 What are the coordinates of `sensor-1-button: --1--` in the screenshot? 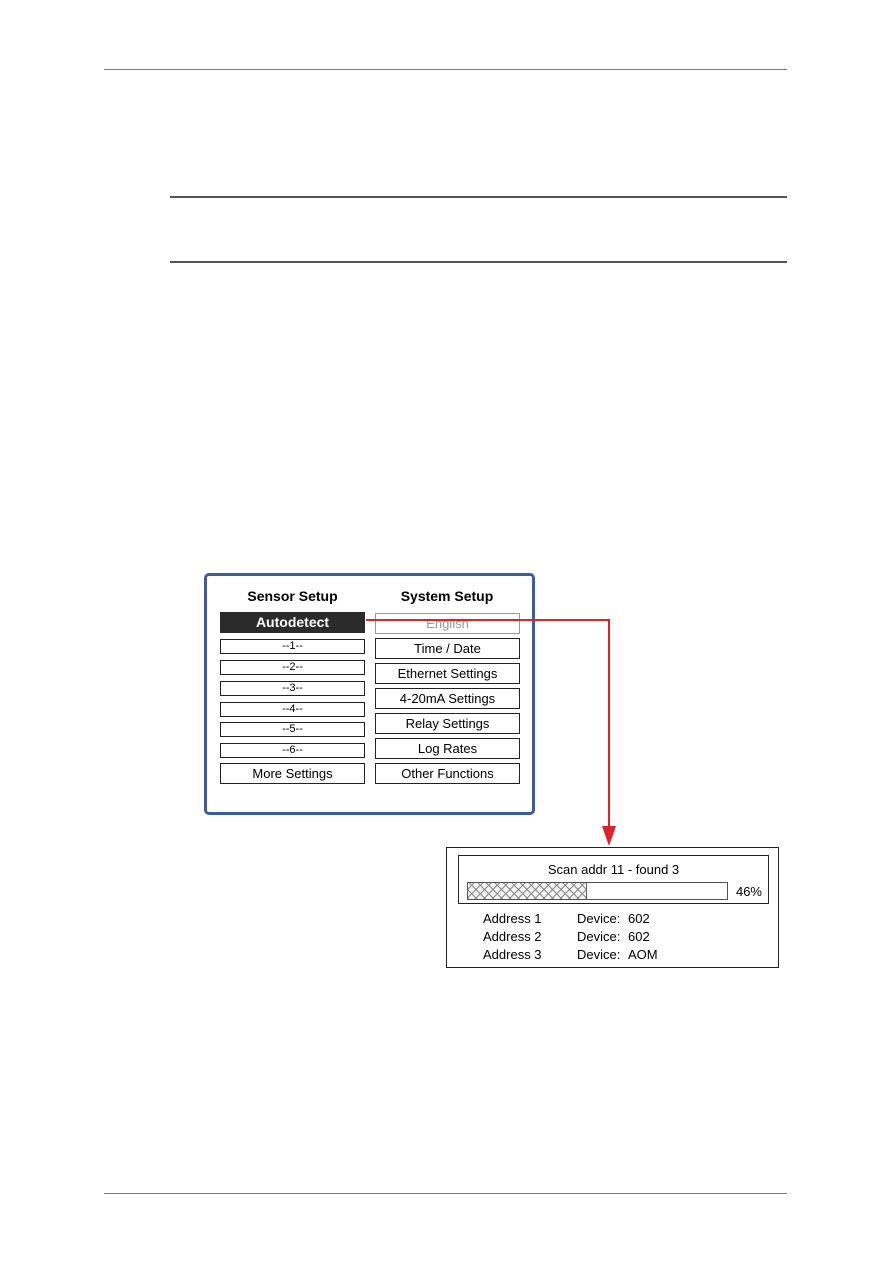 It's located at (292, 646).